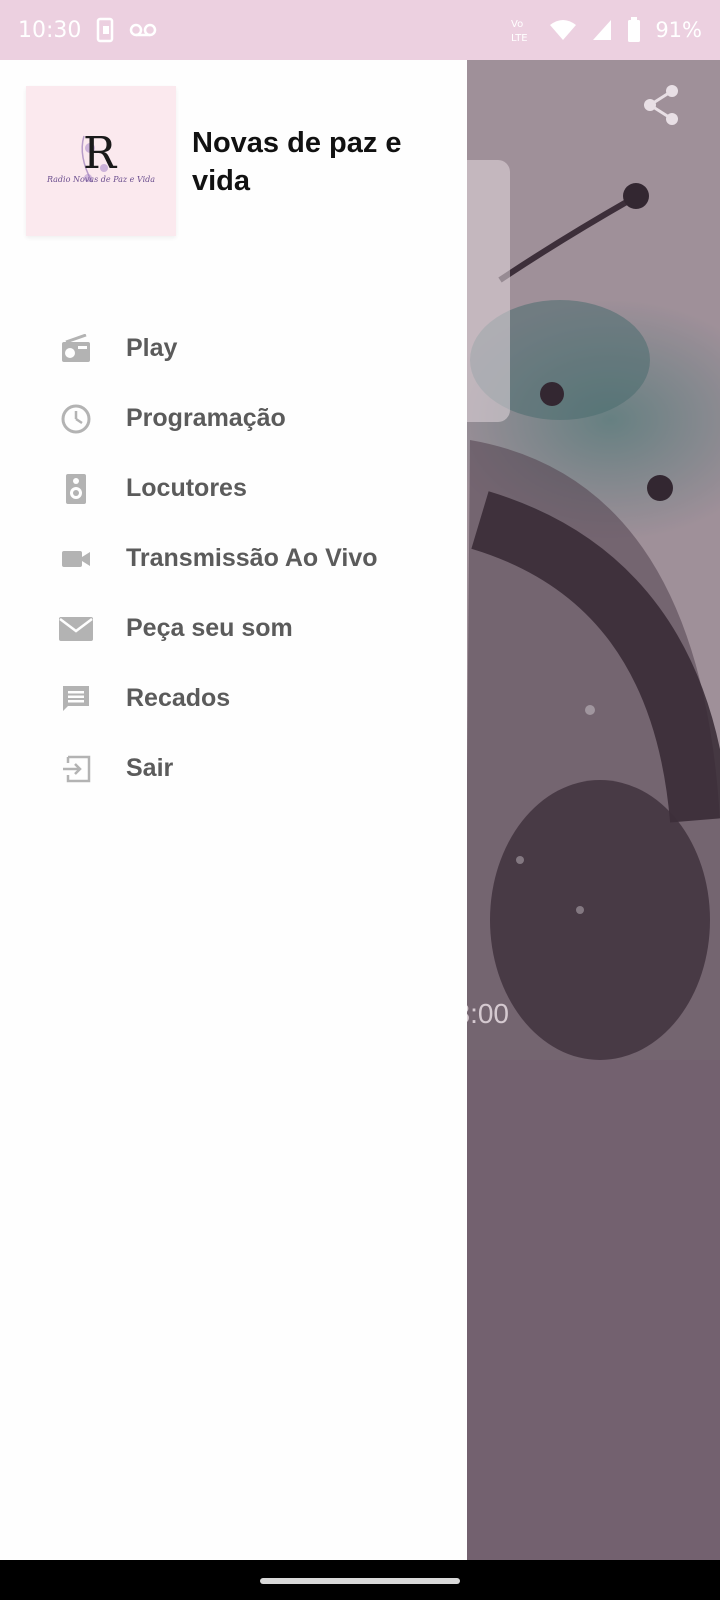  What do you see at coordinates (519, 38) in the screenshot?
I see `network-label: LTE` at bounding box center [519, 38].